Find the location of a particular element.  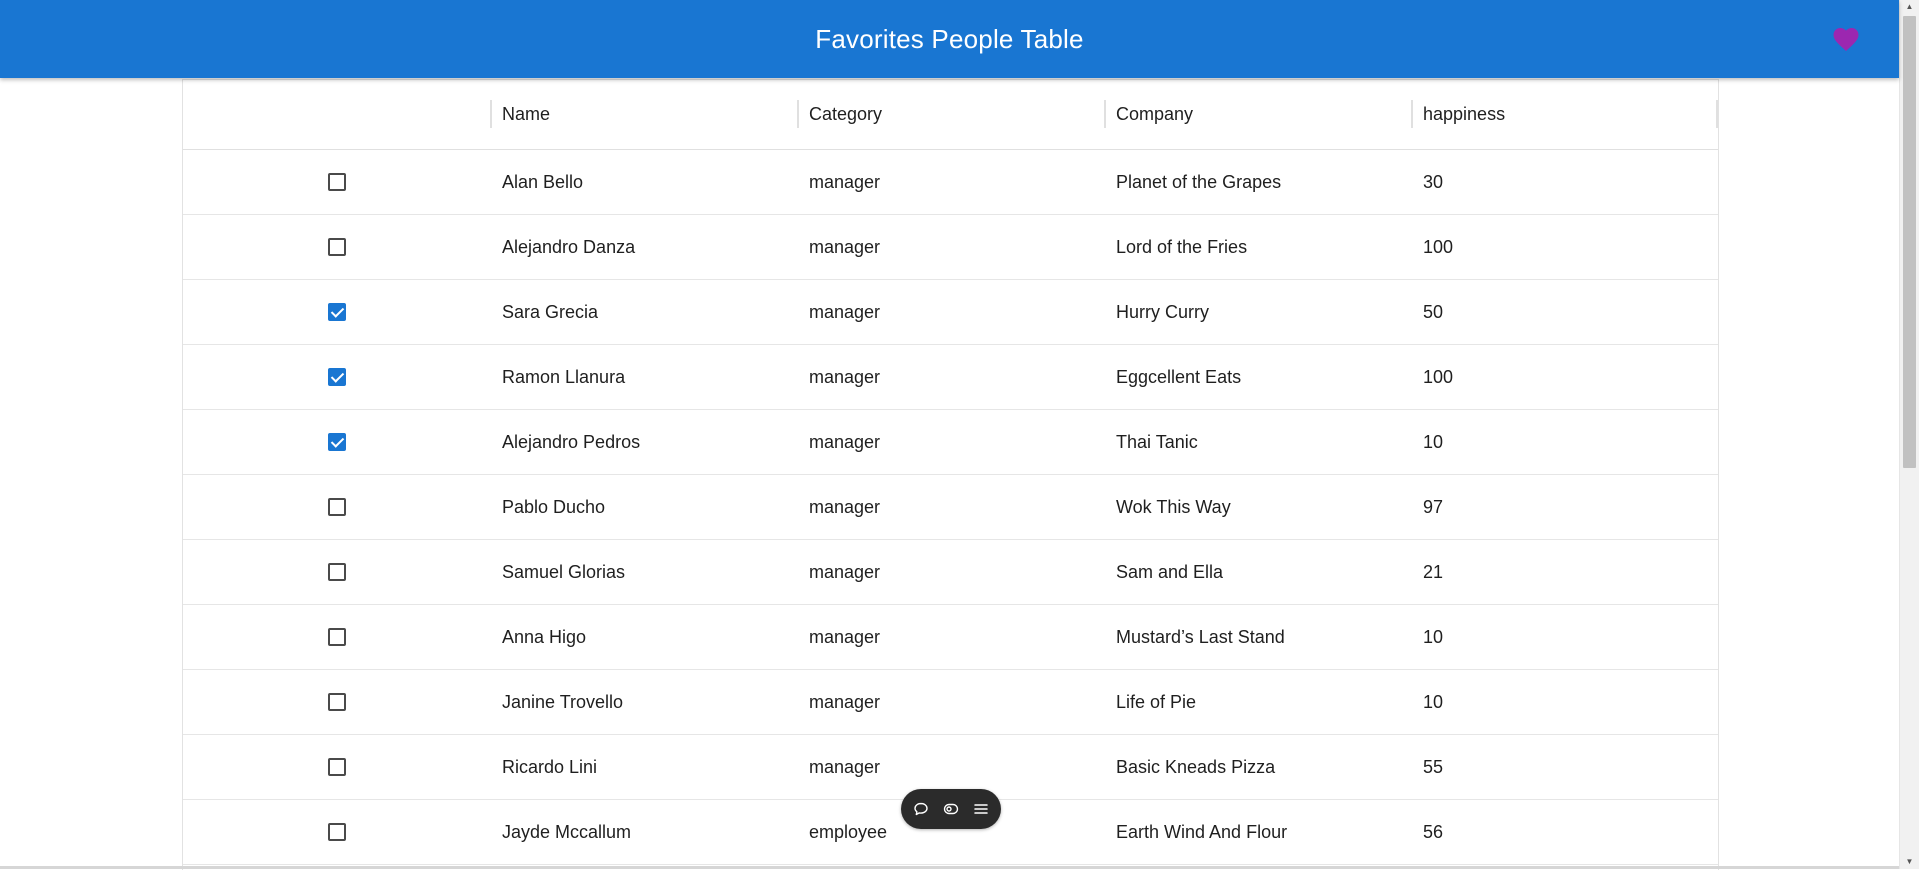

scrollbar-thumb is located at coordinates (1909, 242).